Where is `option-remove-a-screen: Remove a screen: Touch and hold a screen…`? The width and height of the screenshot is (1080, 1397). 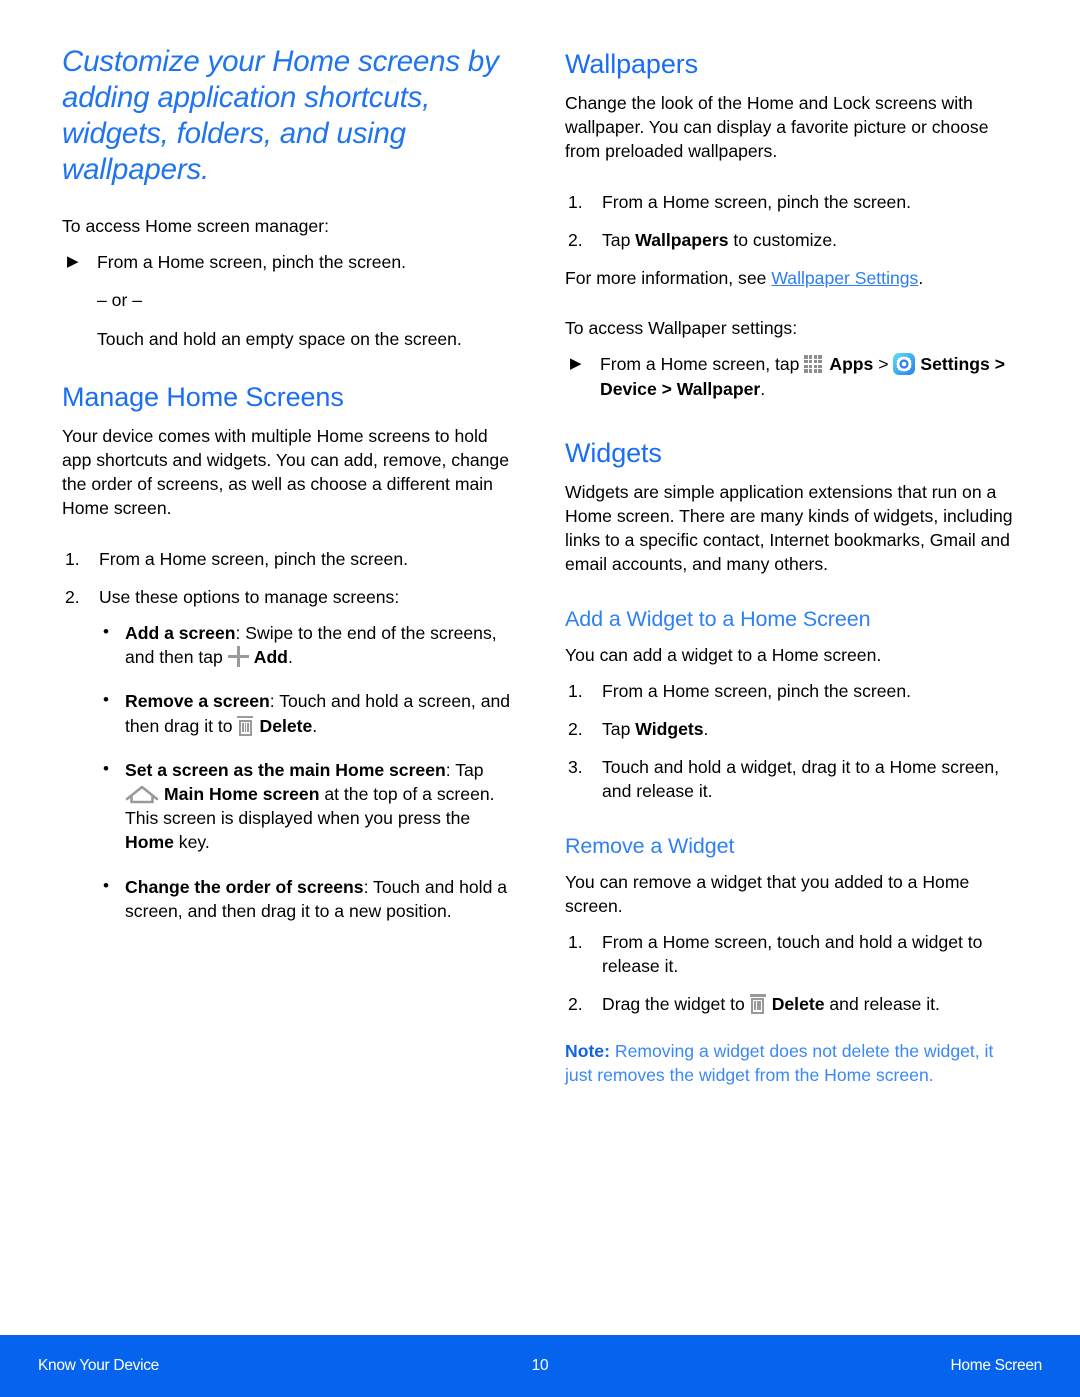 option-remove-a-screen: Remove a screen: Touch and hold a screen… is located at coordinates (306, 712).